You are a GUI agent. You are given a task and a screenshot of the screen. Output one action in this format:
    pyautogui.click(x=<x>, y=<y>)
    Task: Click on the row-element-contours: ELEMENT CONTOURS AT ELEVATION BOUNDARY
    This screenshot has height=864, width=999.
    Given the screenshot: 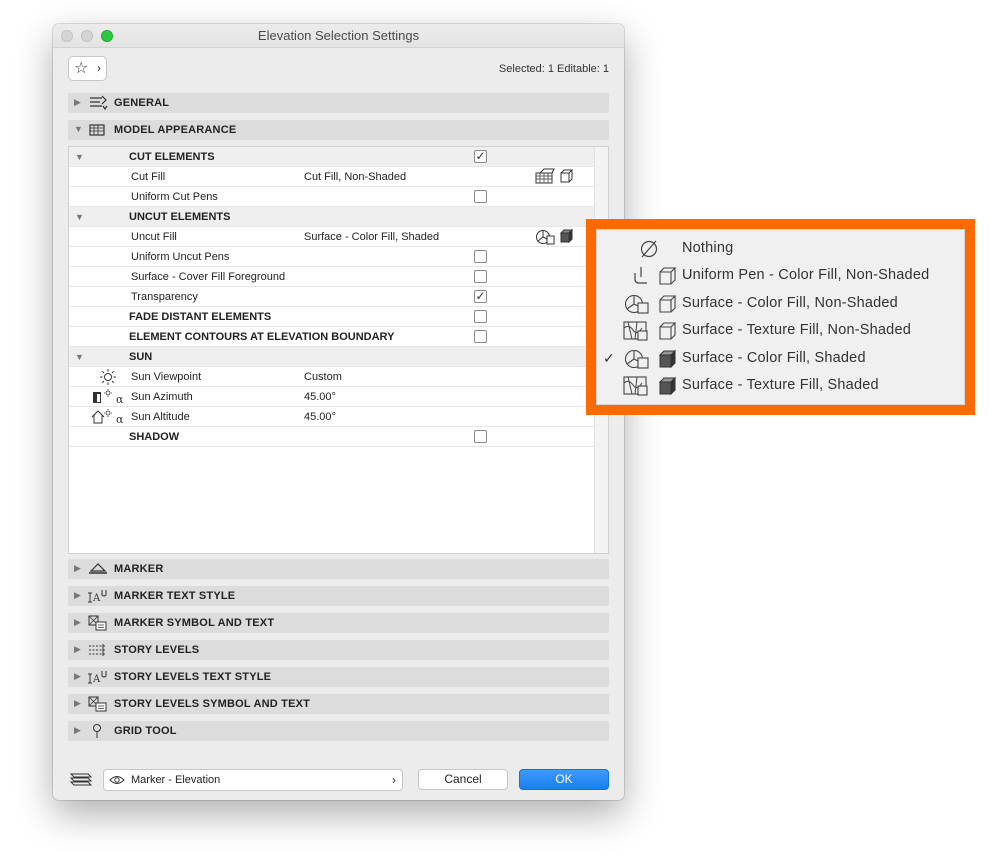 What is the action you would take?
    pyautogui.click(x=331, y=337)
    